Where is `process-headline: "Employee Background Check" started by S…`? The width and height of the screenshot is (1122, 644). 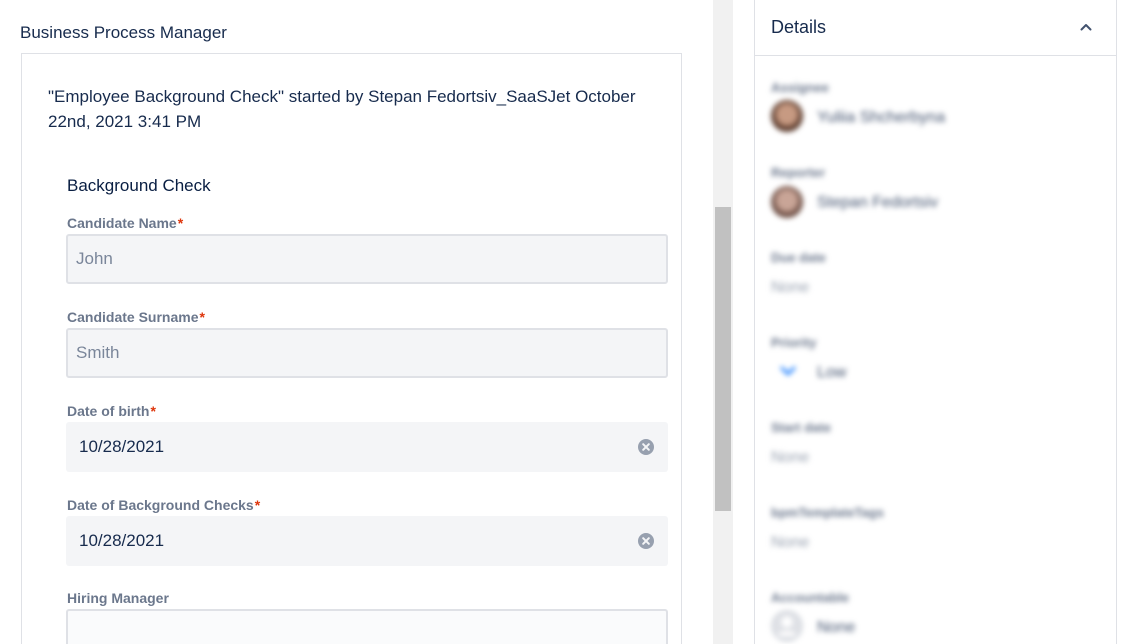 process-headline: "Employee Background Check" started by S… is located at coordinates (342, 109).